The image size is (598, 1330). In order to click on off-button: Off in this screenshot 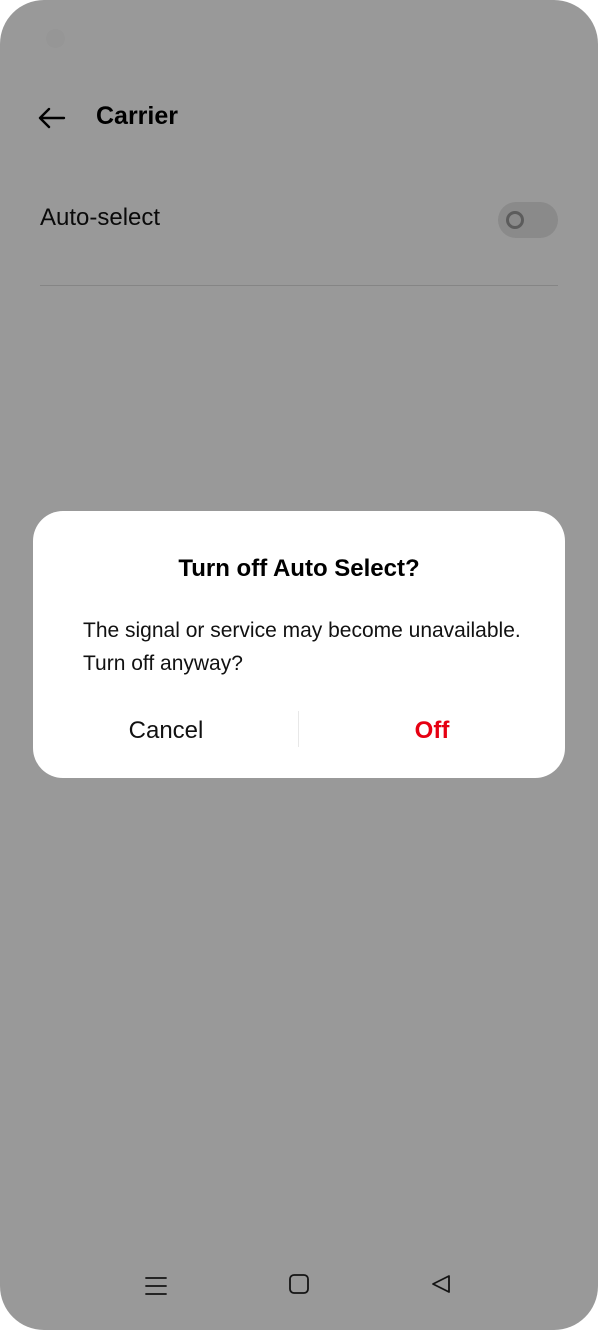, I will do `click(432, 731)`.